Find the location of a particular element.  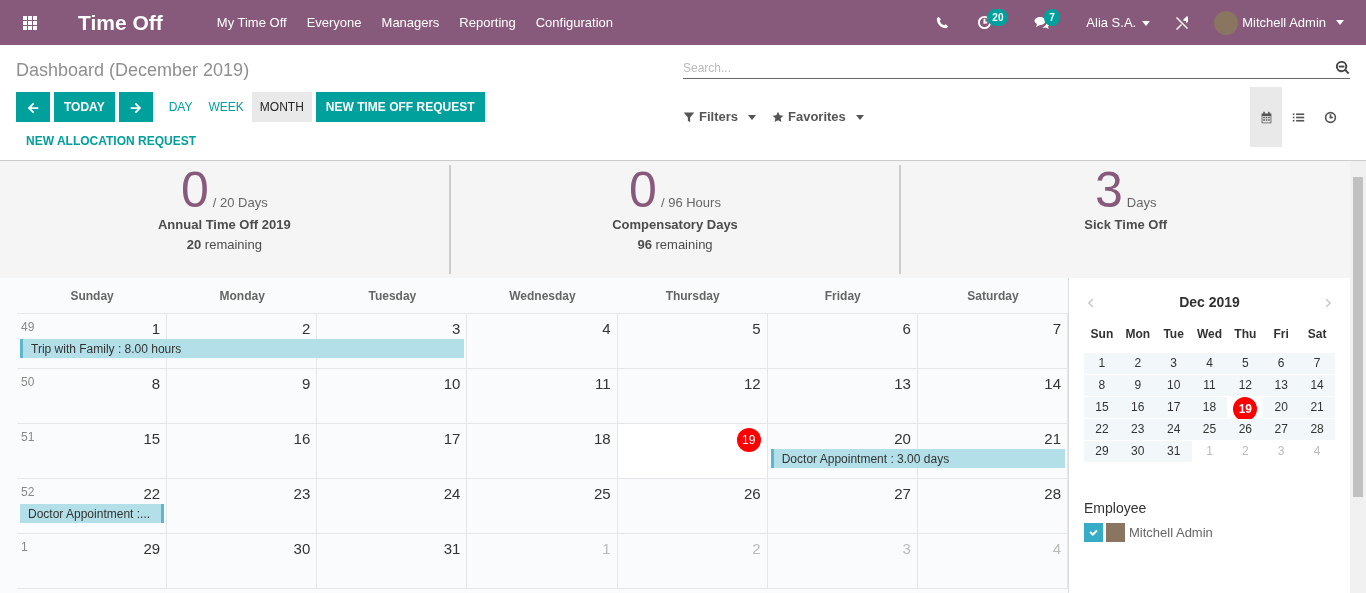

date-cell: 14 is located at coordinates (1317, 385).